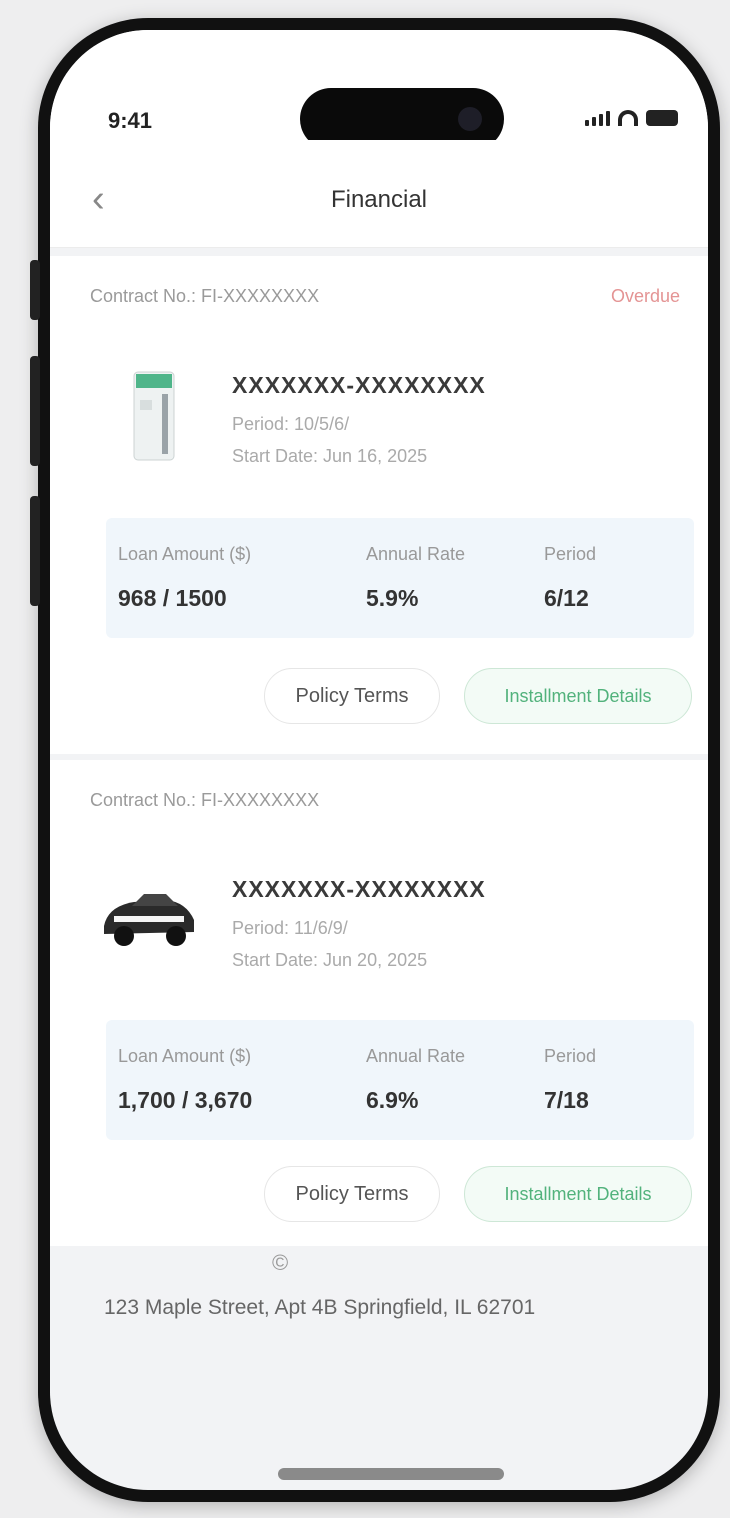 This screenshot has height=1518, width=730. What do you see at coordinates (415, 1080) in the screenshot?
I see `stat-annual-rate: Annual Rate 6.9%` at bounding box center [415, 1080].